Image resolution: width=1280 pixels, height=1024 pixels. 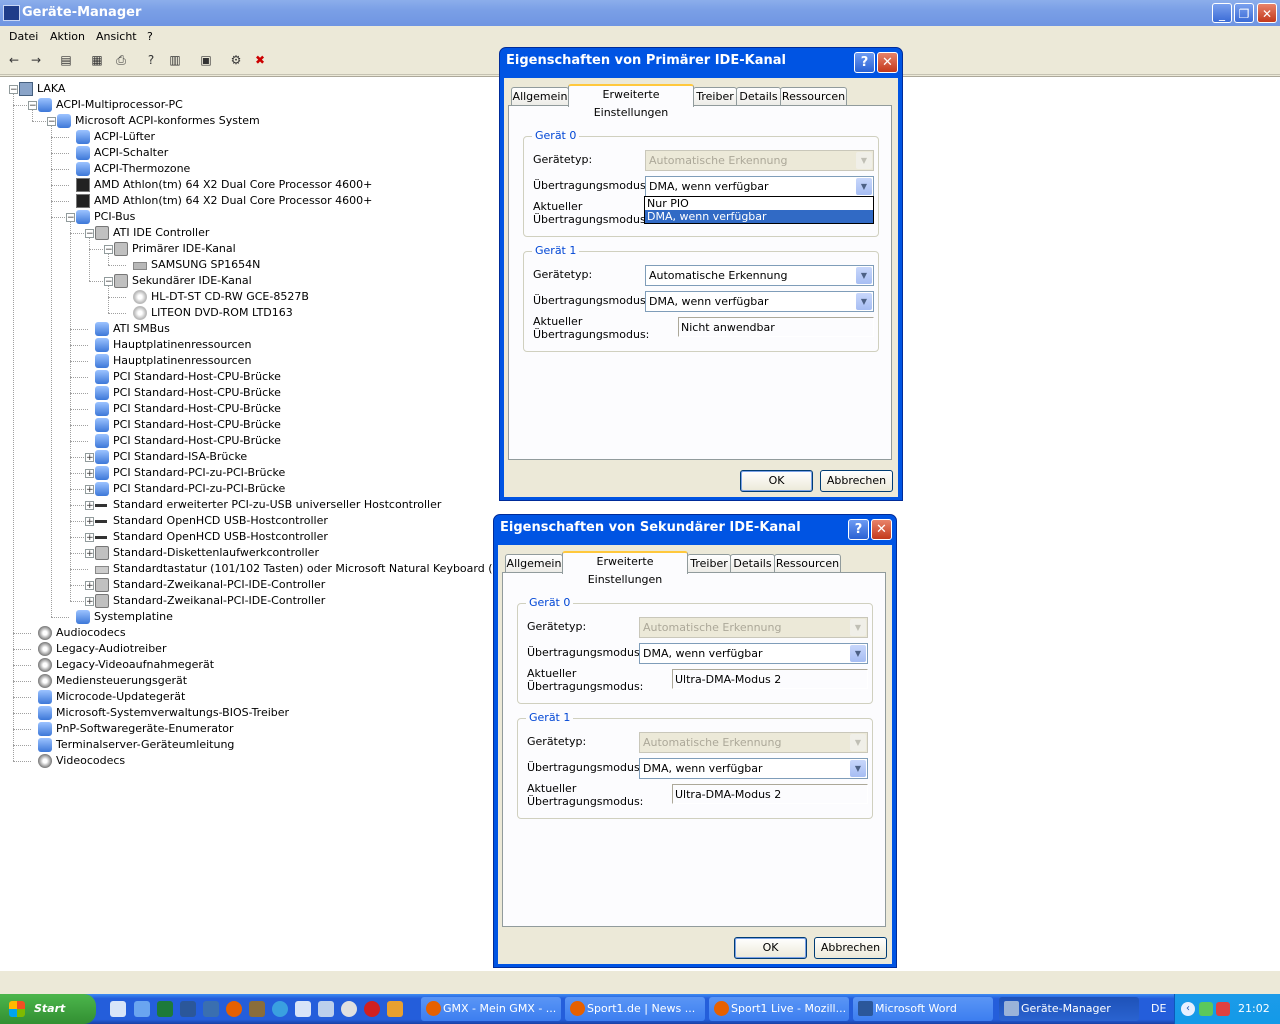 What do you see at coordinates (121, 60) in the screenshot?
I see `print-icon: ⎙` at bounding box center [121, 60].